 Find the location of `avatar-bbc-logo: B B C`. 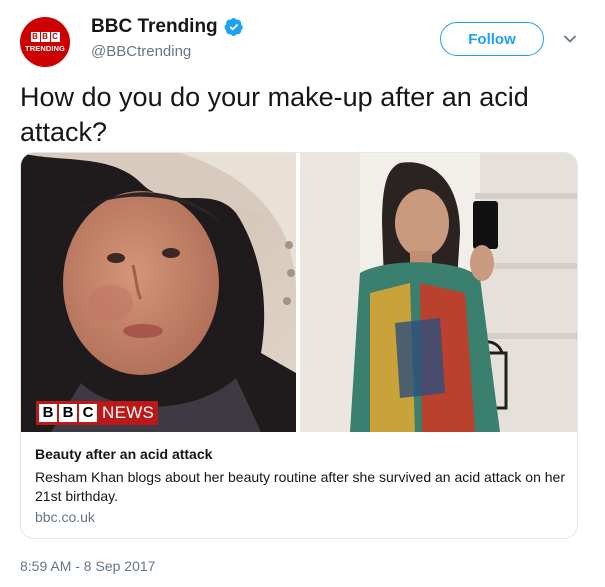

avatar-bbc-logo: B B C is located at coordinates (45, 36).